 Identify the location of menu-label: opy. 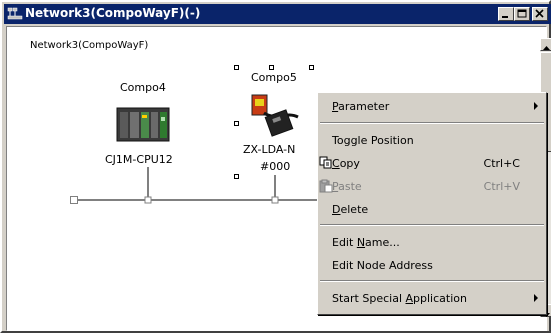
(349, 163).